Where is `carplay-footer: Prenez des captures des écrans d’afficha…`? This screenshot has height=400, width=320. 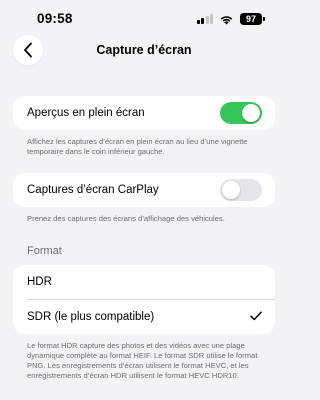
carplay-footer: Prenez des captures des écrans d’afficha… is located at coordinates (126, 218).